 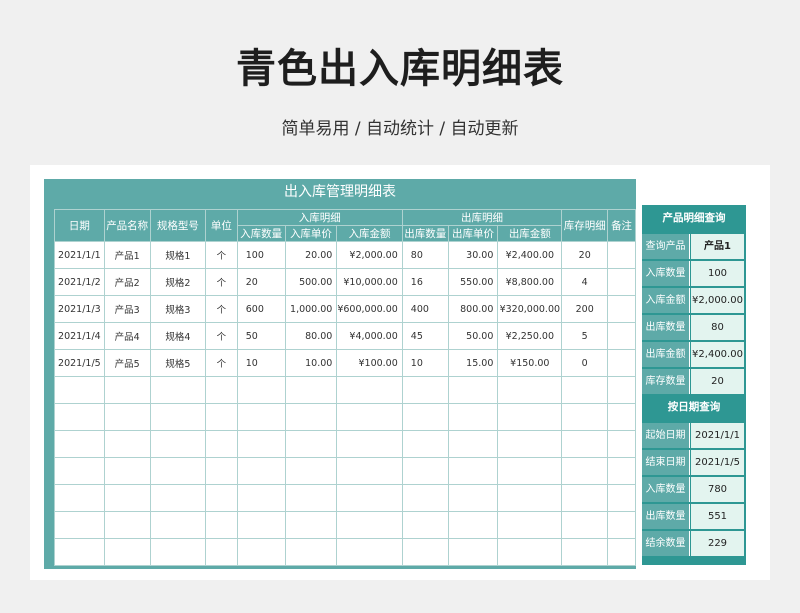 I want to click on cell-in-amount: ¥10,000.00, so click(x=369, y=282).